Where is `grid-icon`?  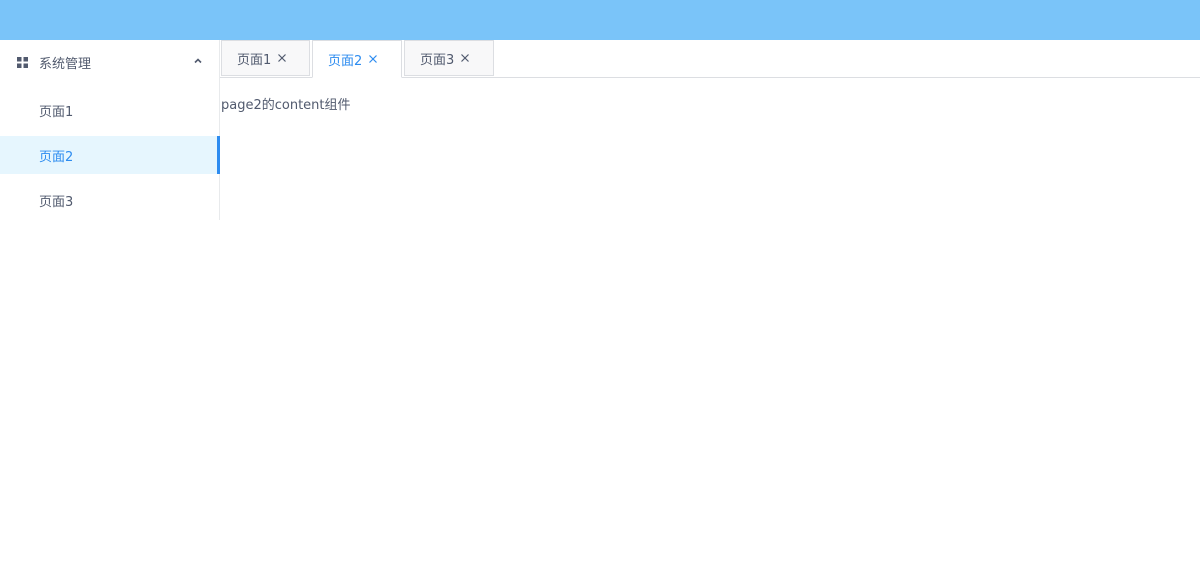 grid-icon is located at coordinates (22, 62).